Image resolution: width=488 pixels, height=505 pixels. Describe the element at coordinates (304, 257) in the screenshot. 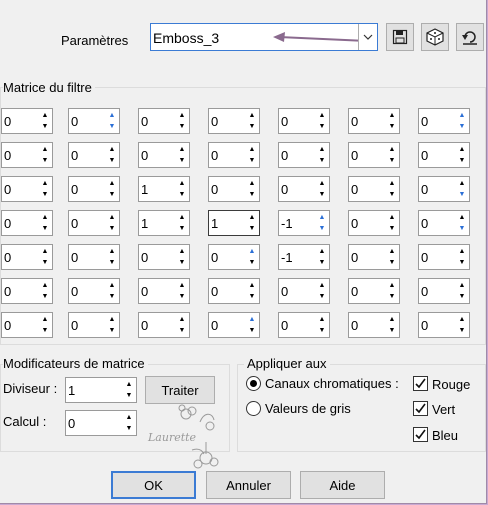

I see `matrix-cell-r5-c5: -1 ▲ ▼` at that location.